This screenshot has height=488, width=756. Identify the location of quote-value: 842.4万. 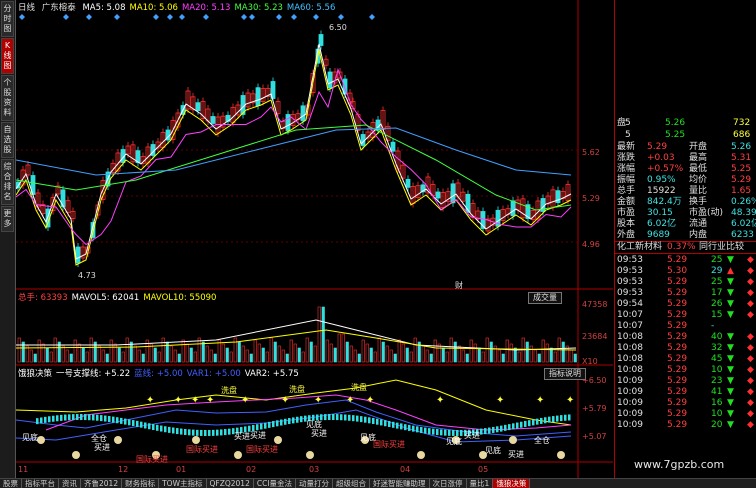
(664, 202).